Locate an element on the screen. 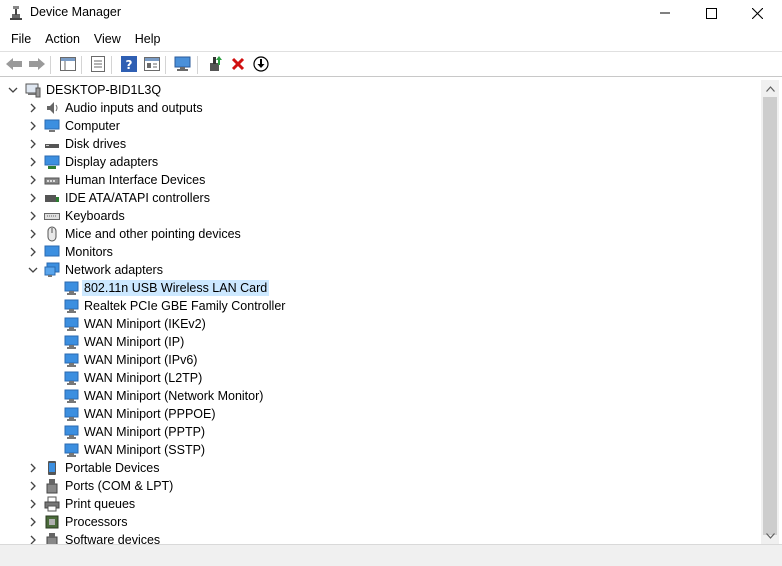 Image resolution: width=782 pixels, height=566 pixels. properties-icon is located at coordinates (98, 65).